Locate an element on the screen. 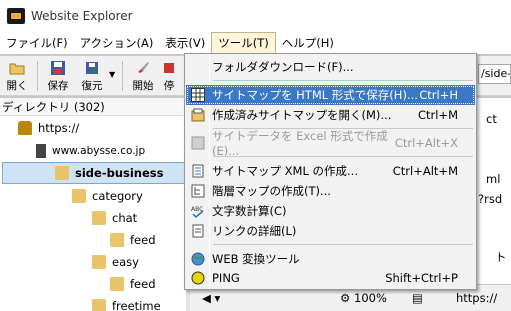  restore-dropdown-arrow: ▼ is located at coordinates (114, 75).